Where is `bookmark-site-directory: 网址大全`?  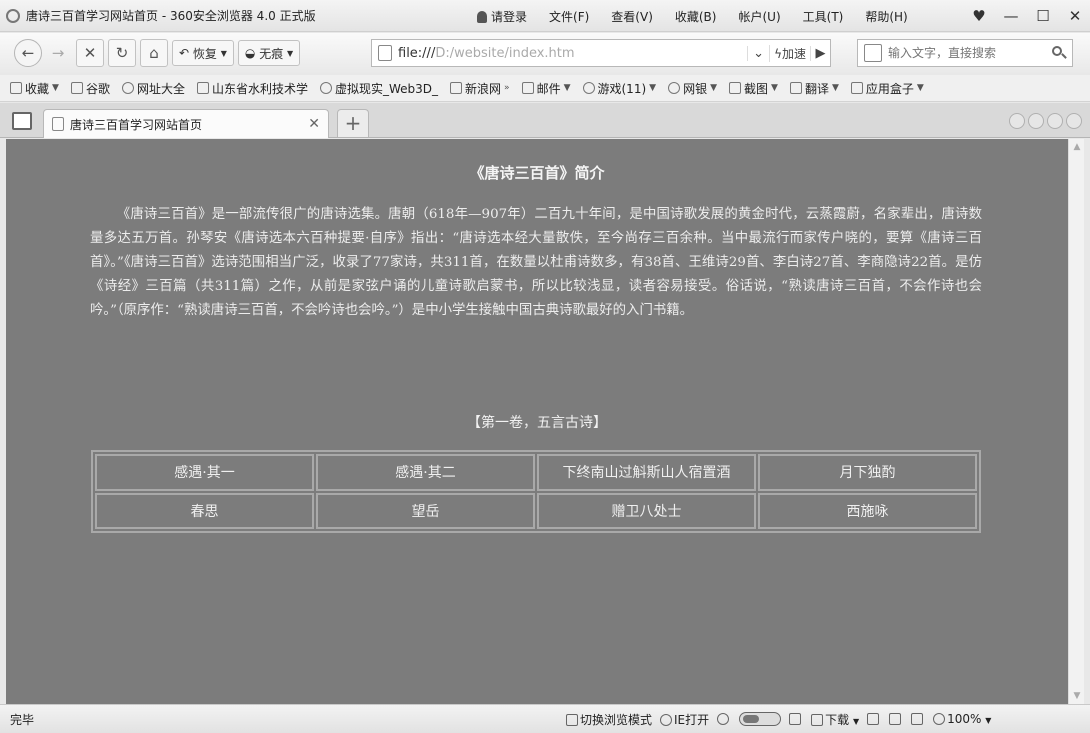 bookmark-site-directory: 网址大全 is located at coordinates (153, 88).